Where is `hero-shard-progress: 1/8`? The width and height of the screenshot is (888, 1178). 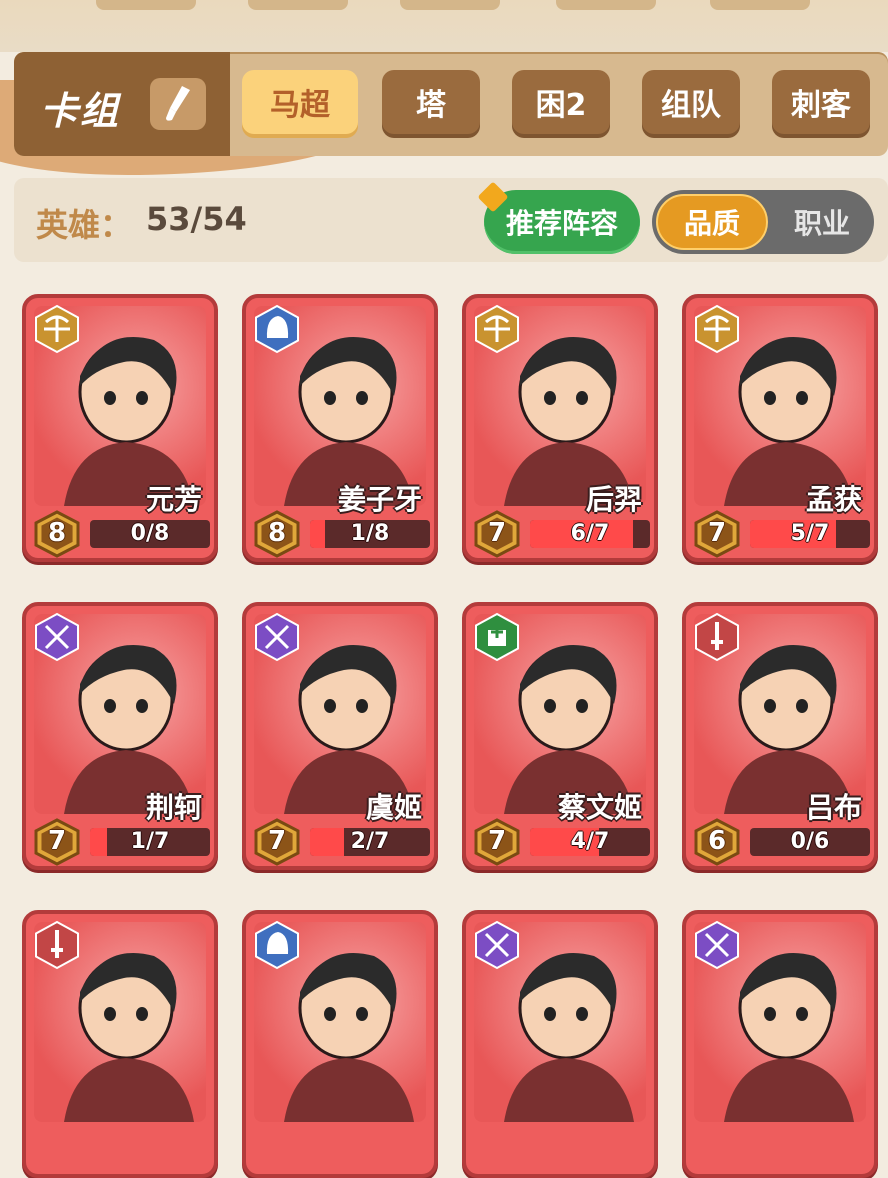
hero-shard-progress: 1/8 is located at coordinates (370, 534).